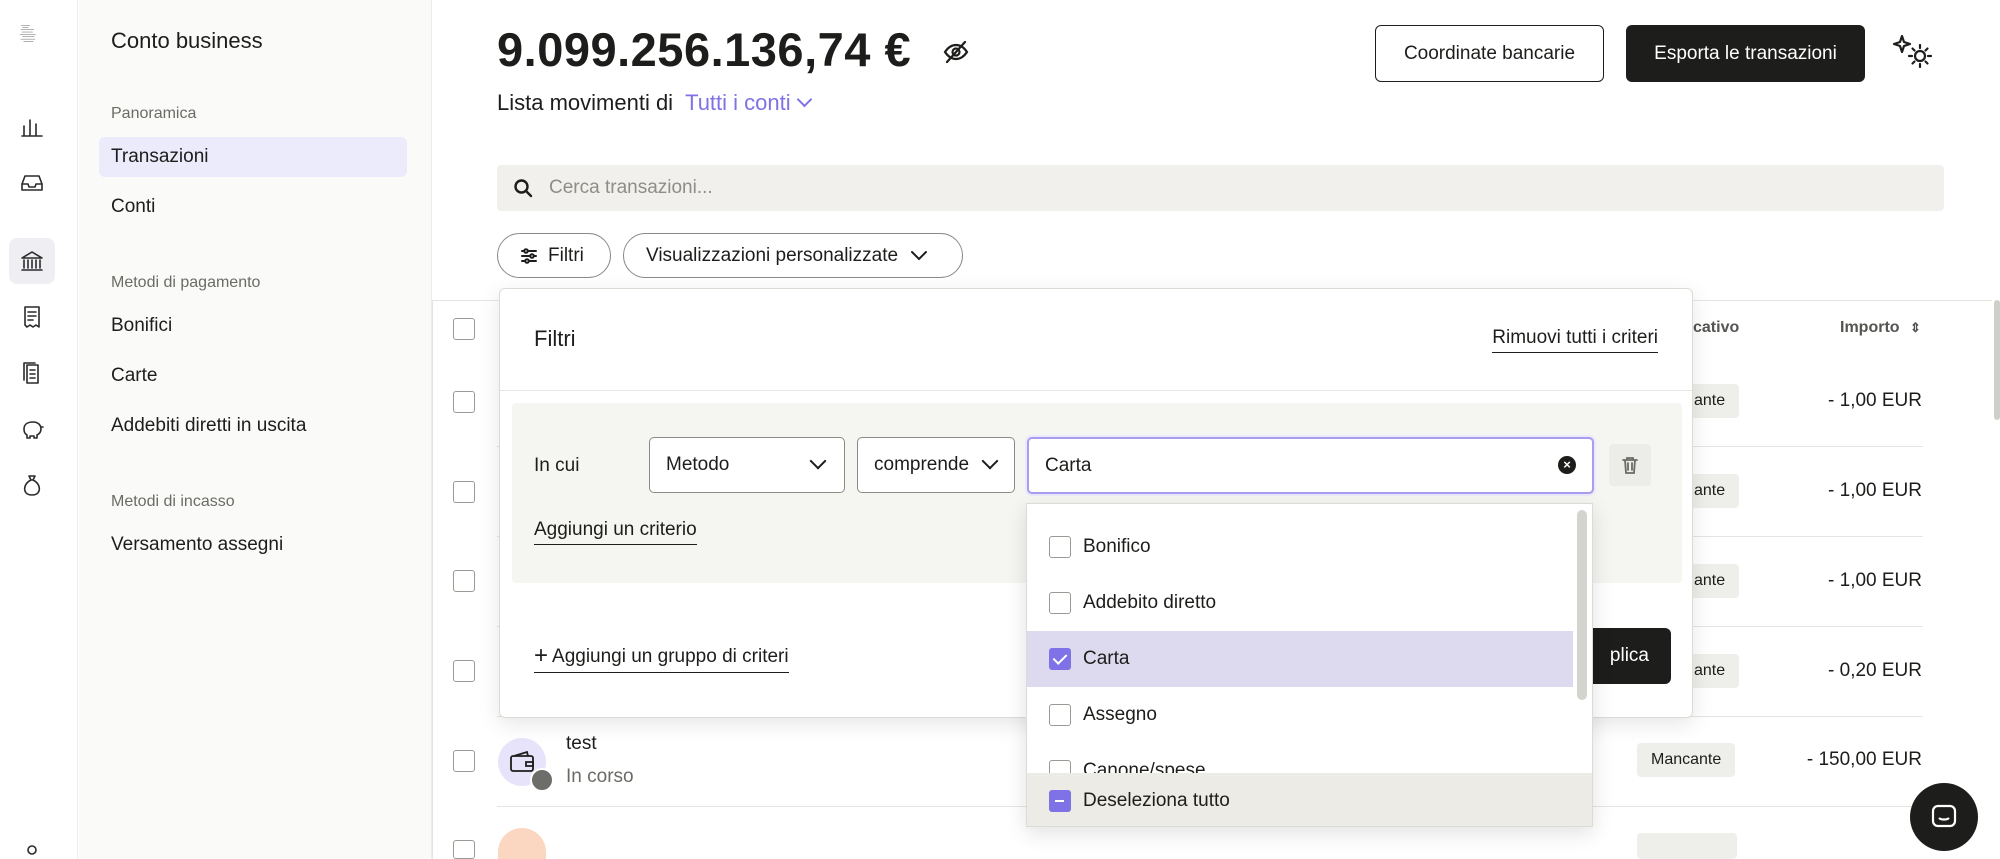 The width and height of the screenshot is (2000, 859). Describe the element at coordinates (1630, 465) in the screenshot. I see `delete-criterion-button` at that location.